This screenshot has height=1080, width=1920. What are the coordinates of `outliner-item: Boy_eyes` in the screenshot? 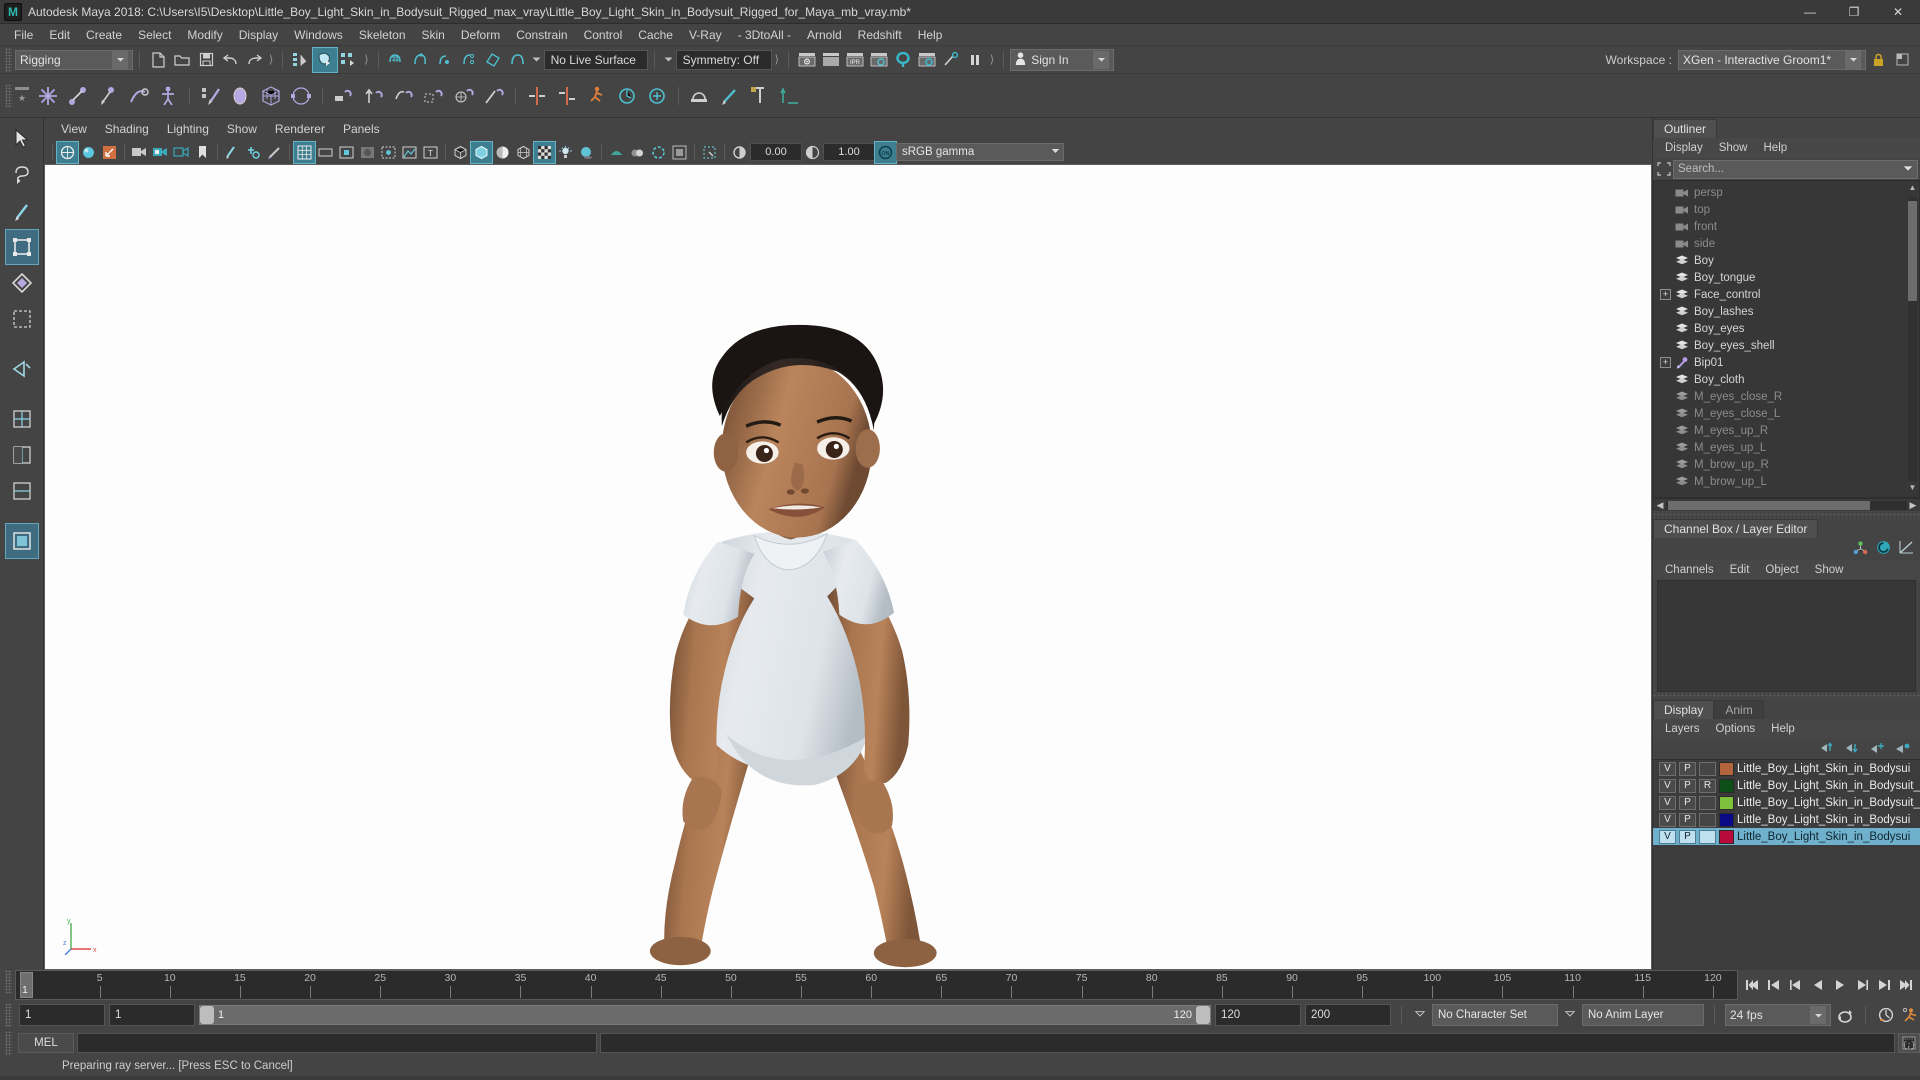 It's located at (1786, 328).